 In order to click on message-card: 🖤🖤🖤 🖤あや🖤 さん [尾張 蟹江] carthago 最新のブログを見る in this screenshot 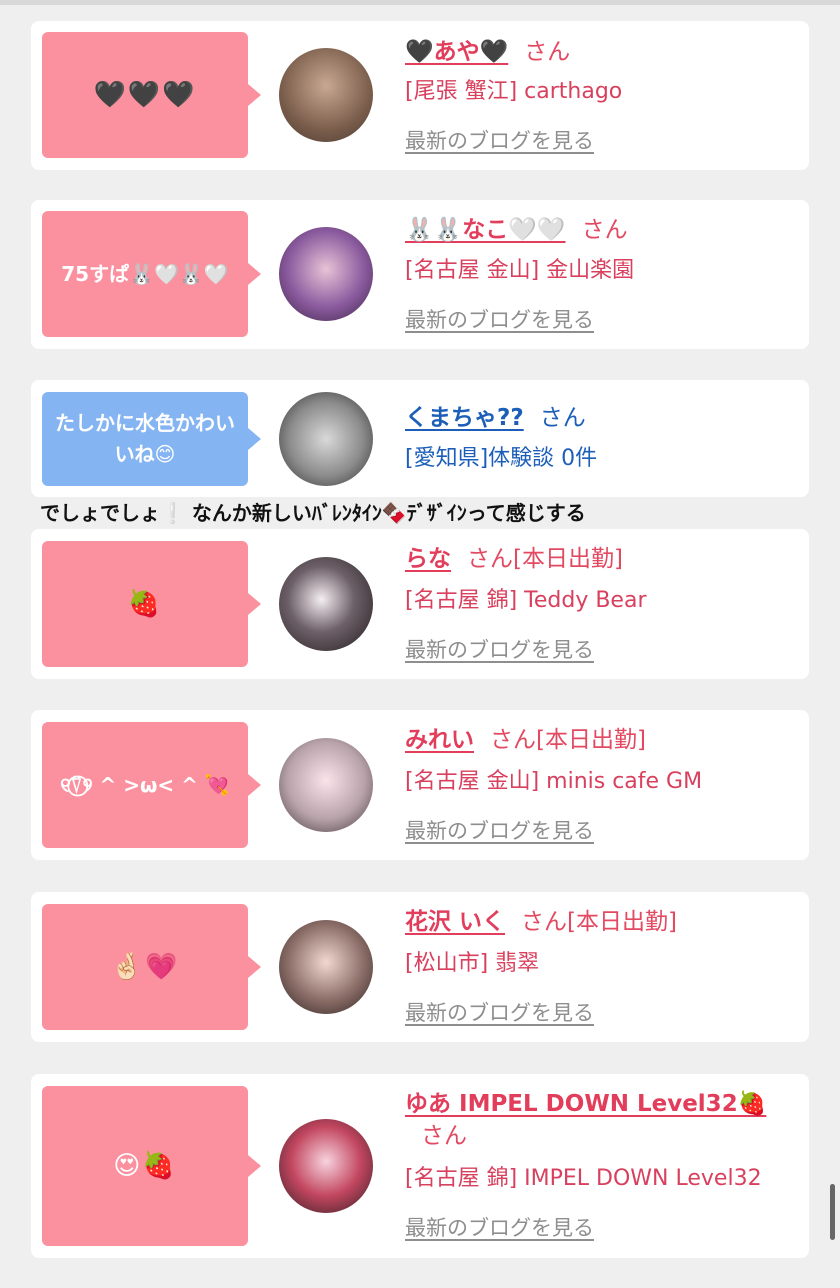, I will do `click(420, 95)`.